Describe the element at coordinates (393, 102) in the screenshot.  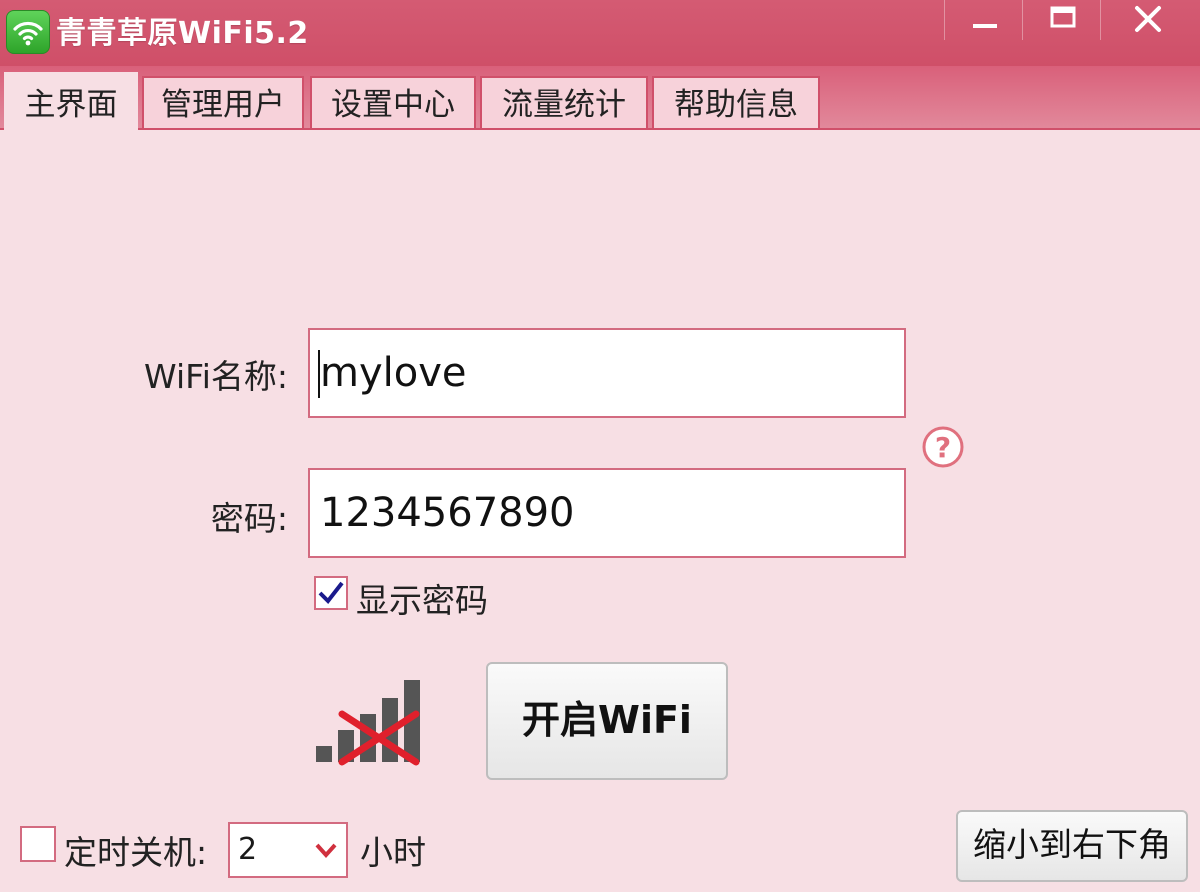
I see `tab-settings: 设置中心` at that location.